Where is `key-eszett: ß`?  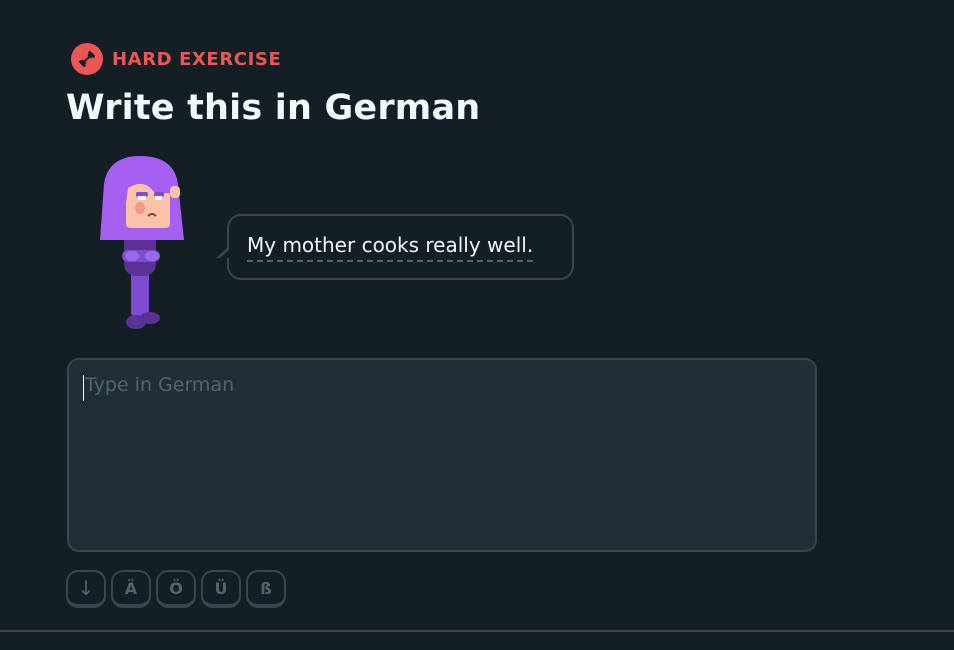 key-eszett: ß is located at coordinates (266, 589).